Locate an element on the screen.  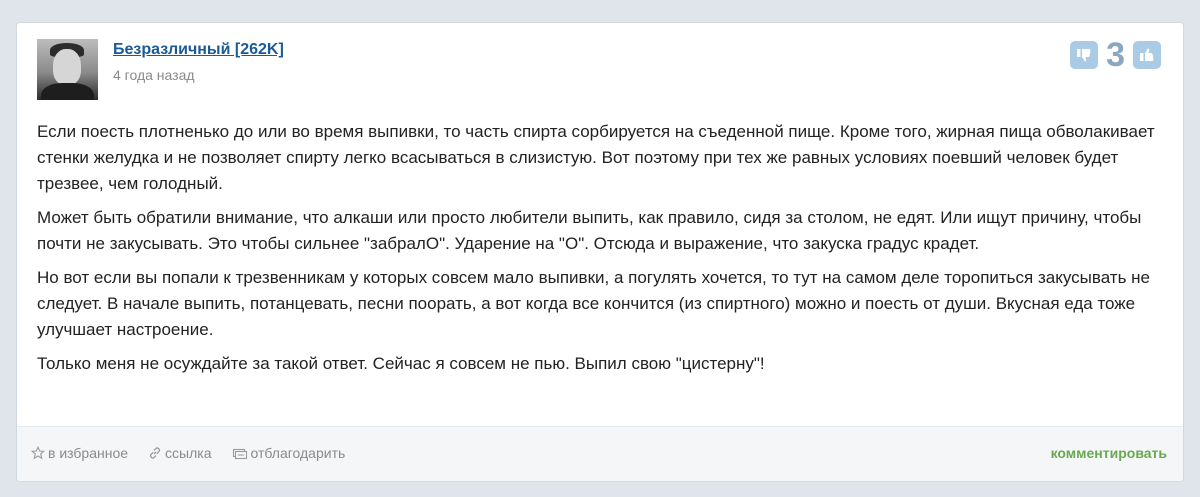
link-button: ссылка is located at coordinates (180, 453).